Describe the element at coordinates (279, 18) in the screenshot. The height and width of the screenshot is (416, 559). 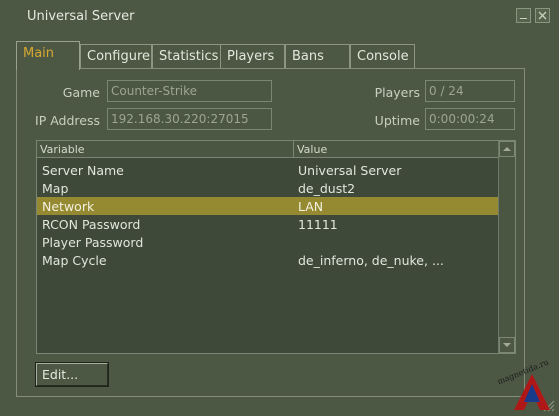
I see `title-bar: Universal Server` at that location.